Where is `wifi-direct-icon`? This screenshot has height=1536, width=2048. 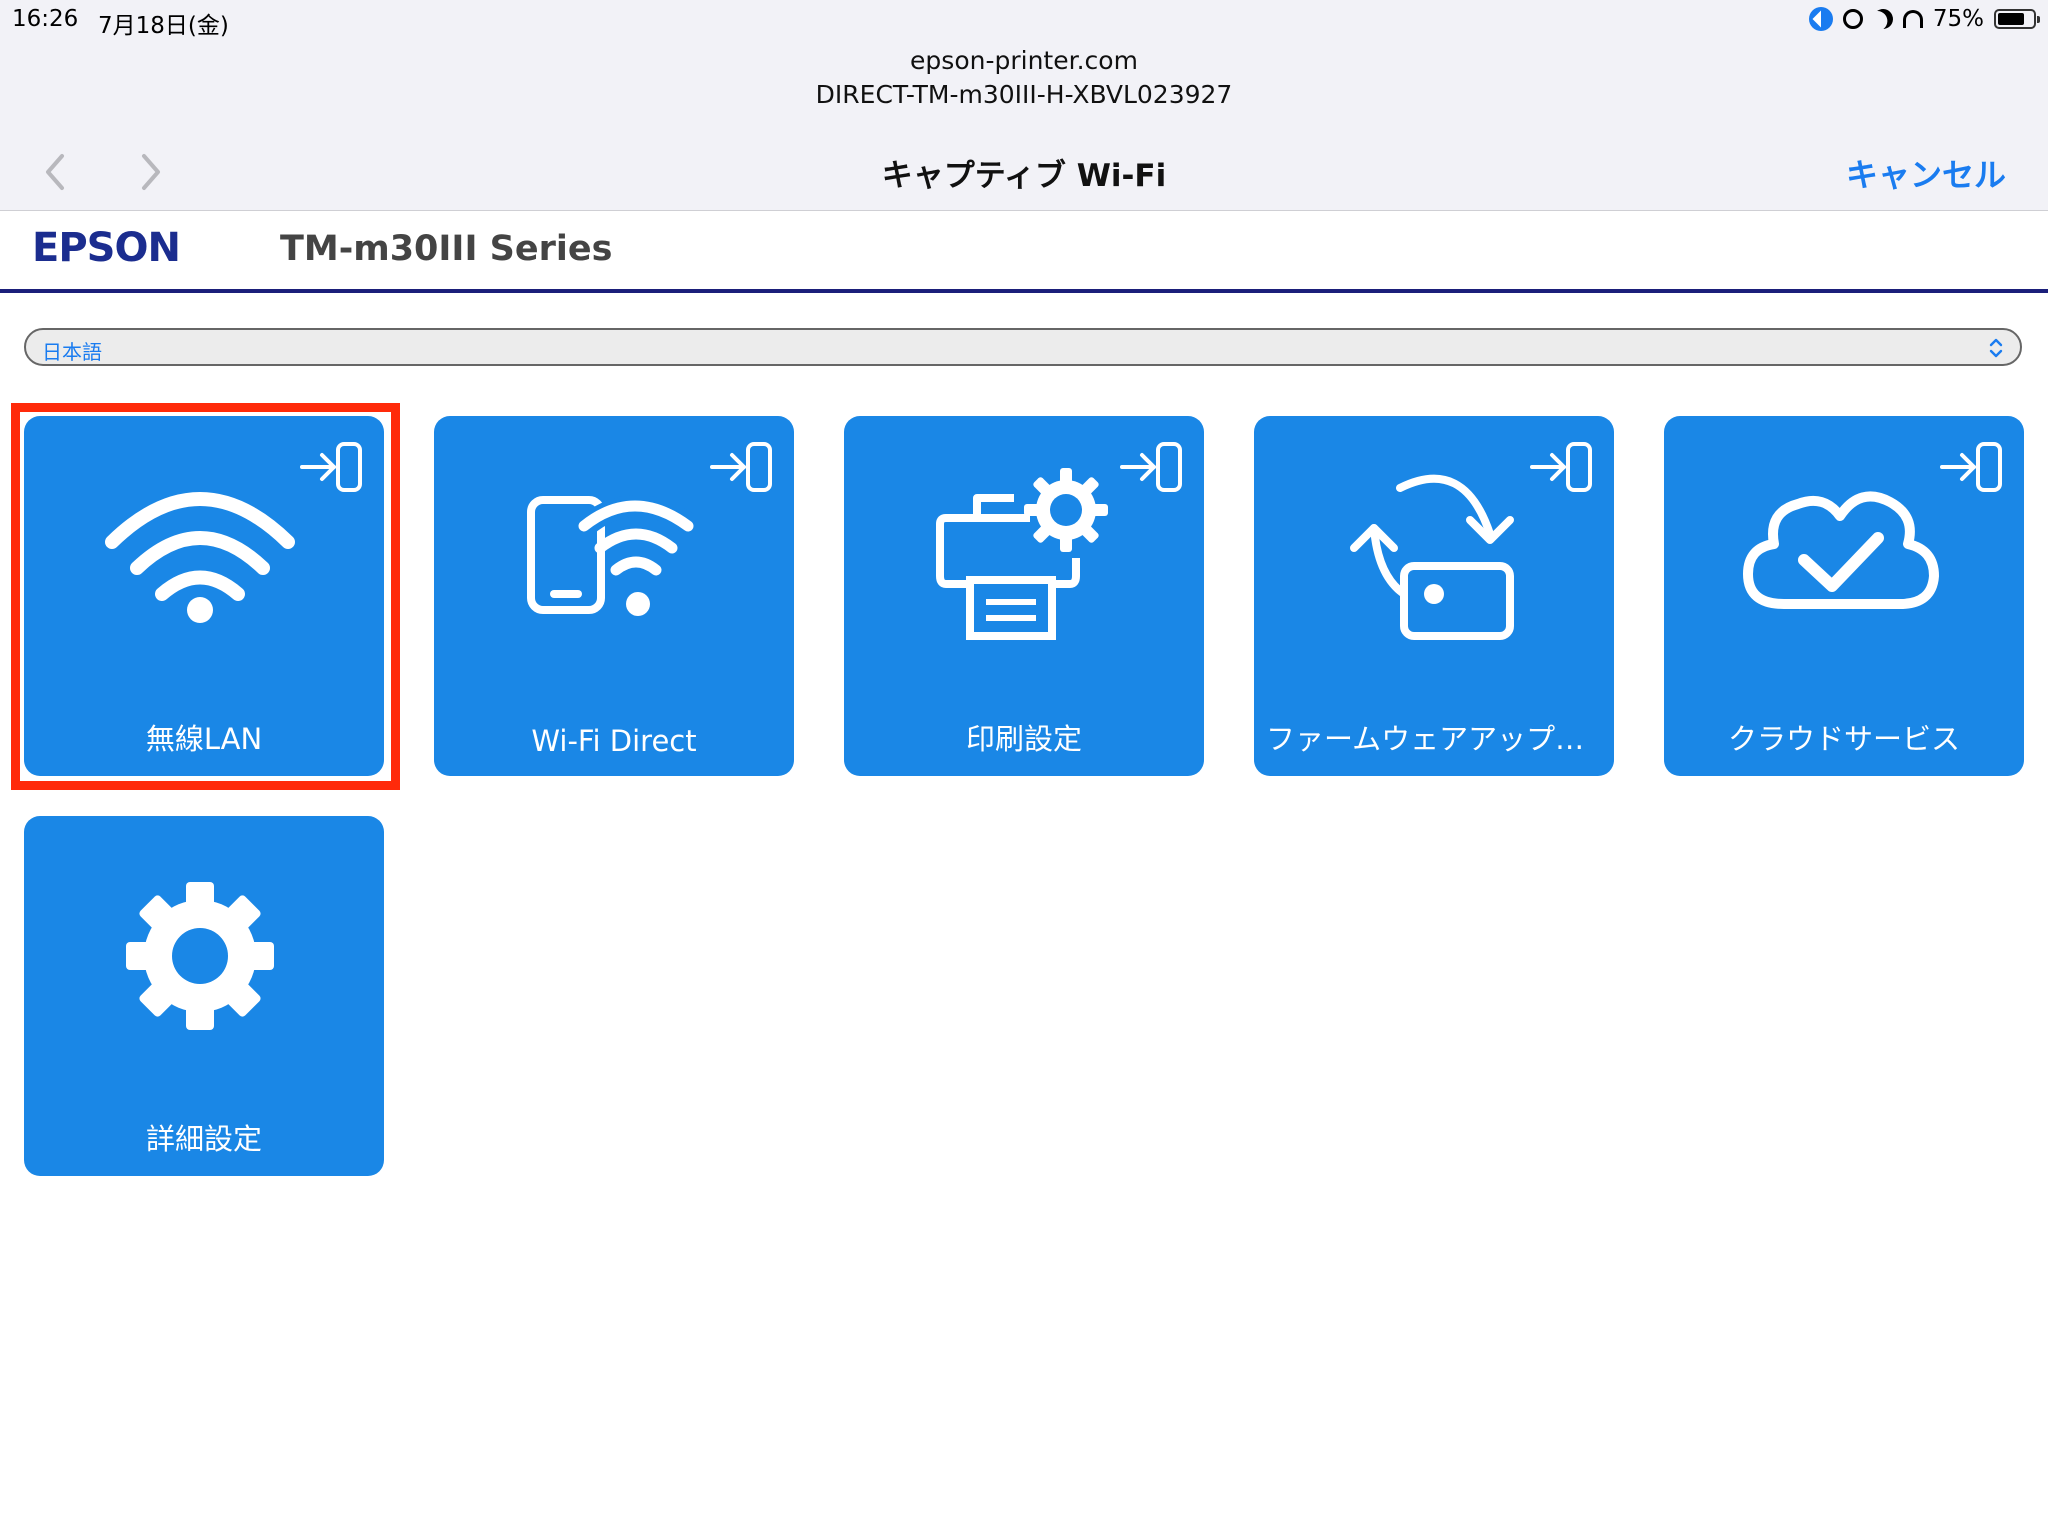
wifi-direct-icon is located at coordinates (613, 555).